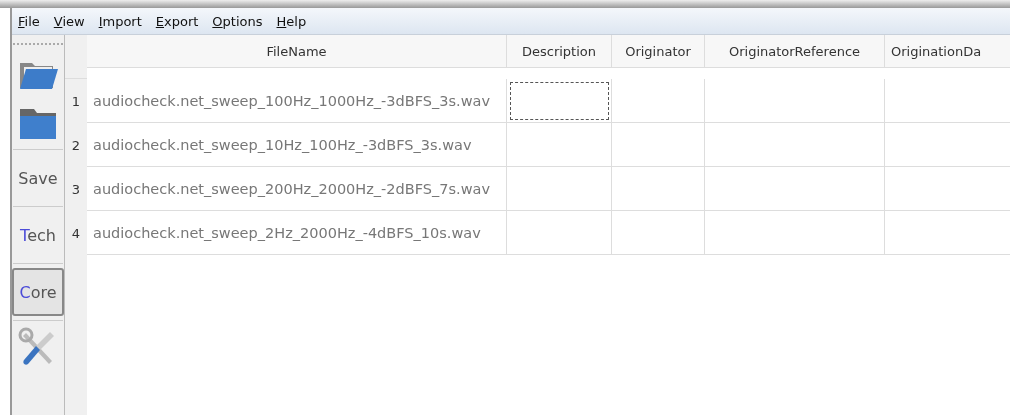  I want to click on column-header: OriginationDa, so click(947, 51).